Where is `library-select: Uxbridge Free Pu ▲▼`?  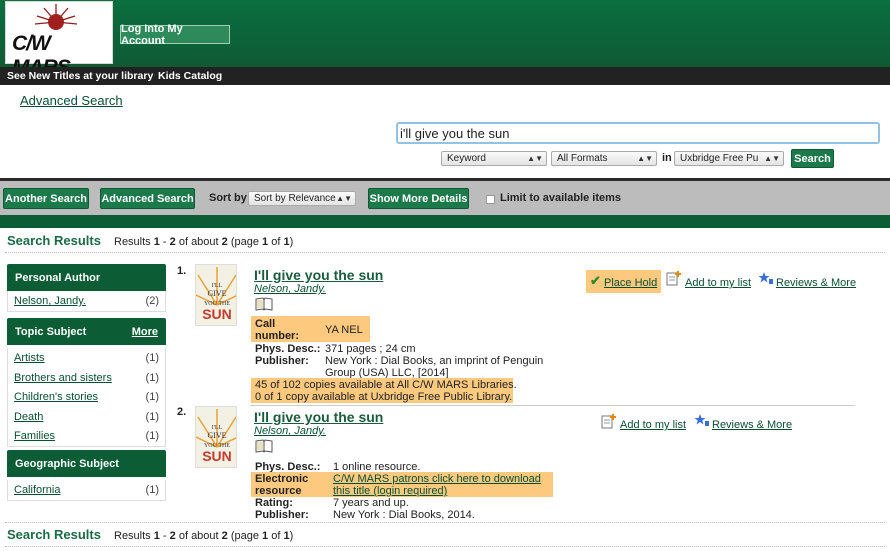 library-select: Uxbridge Free Pu ▲▼ is located at coordinates (729, 158).